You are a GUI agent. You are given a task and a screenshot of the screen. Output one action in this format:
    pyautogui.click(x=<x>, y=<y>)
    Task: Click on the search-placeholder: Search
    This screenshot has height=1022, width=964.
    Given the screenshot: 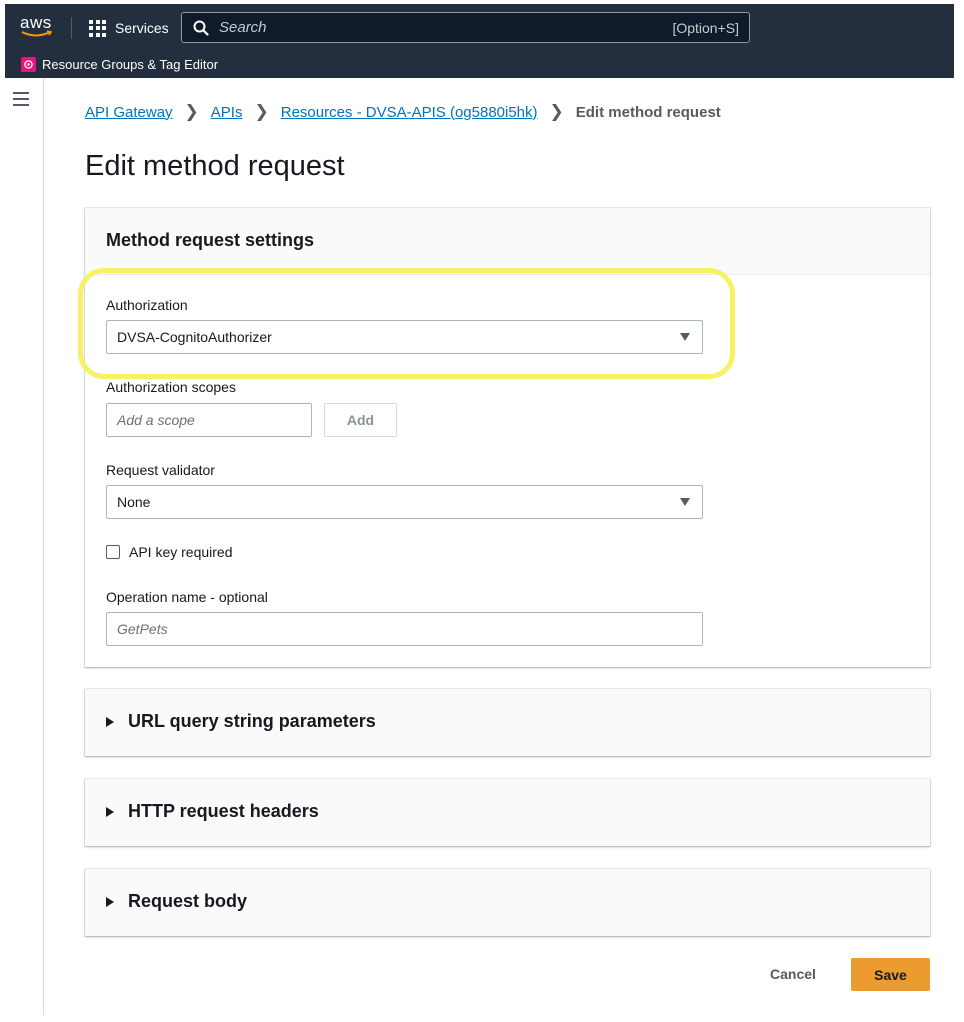 What is the action you would take?
    pyautogui.click(x=243, y=27)
    